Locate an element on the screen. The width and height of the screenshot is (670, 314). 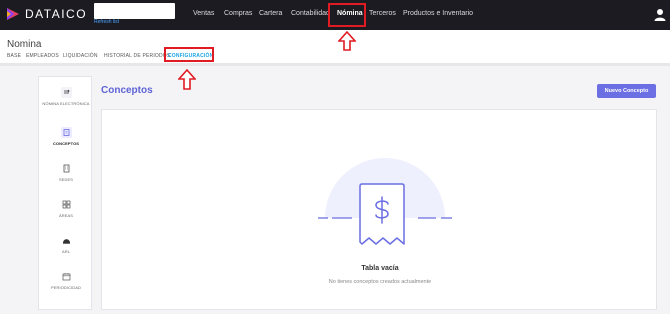
page-title: Nomina is located at coordinates (24, 44).